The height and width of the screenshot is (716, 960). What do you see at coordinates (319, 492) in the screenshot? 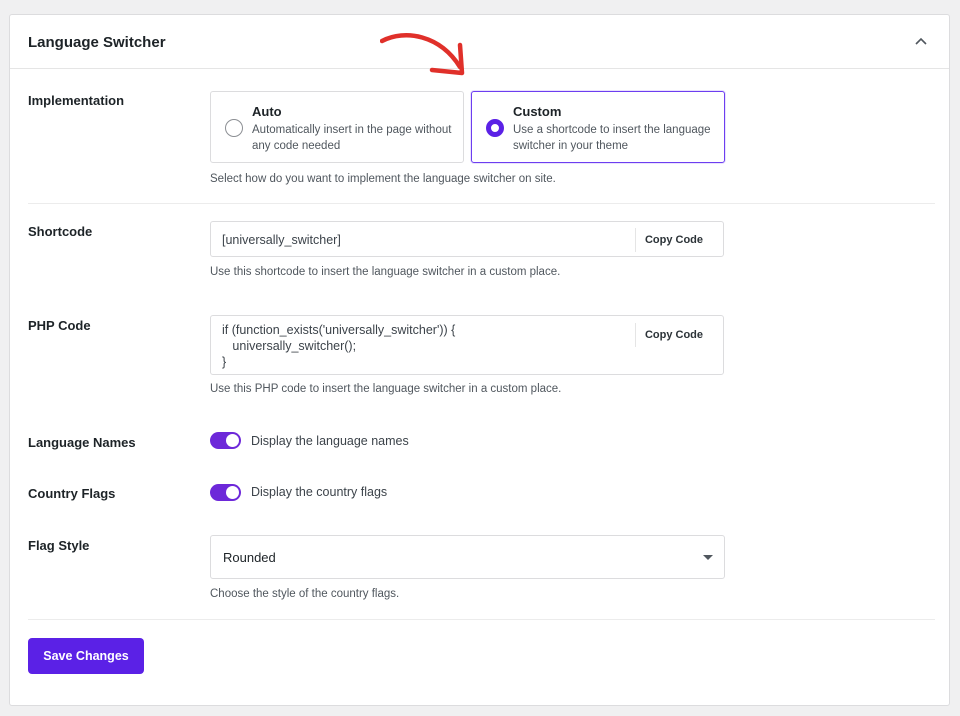
I see `country-flags-toggle-label: Display the country flags` at bounding box center [319, 492].